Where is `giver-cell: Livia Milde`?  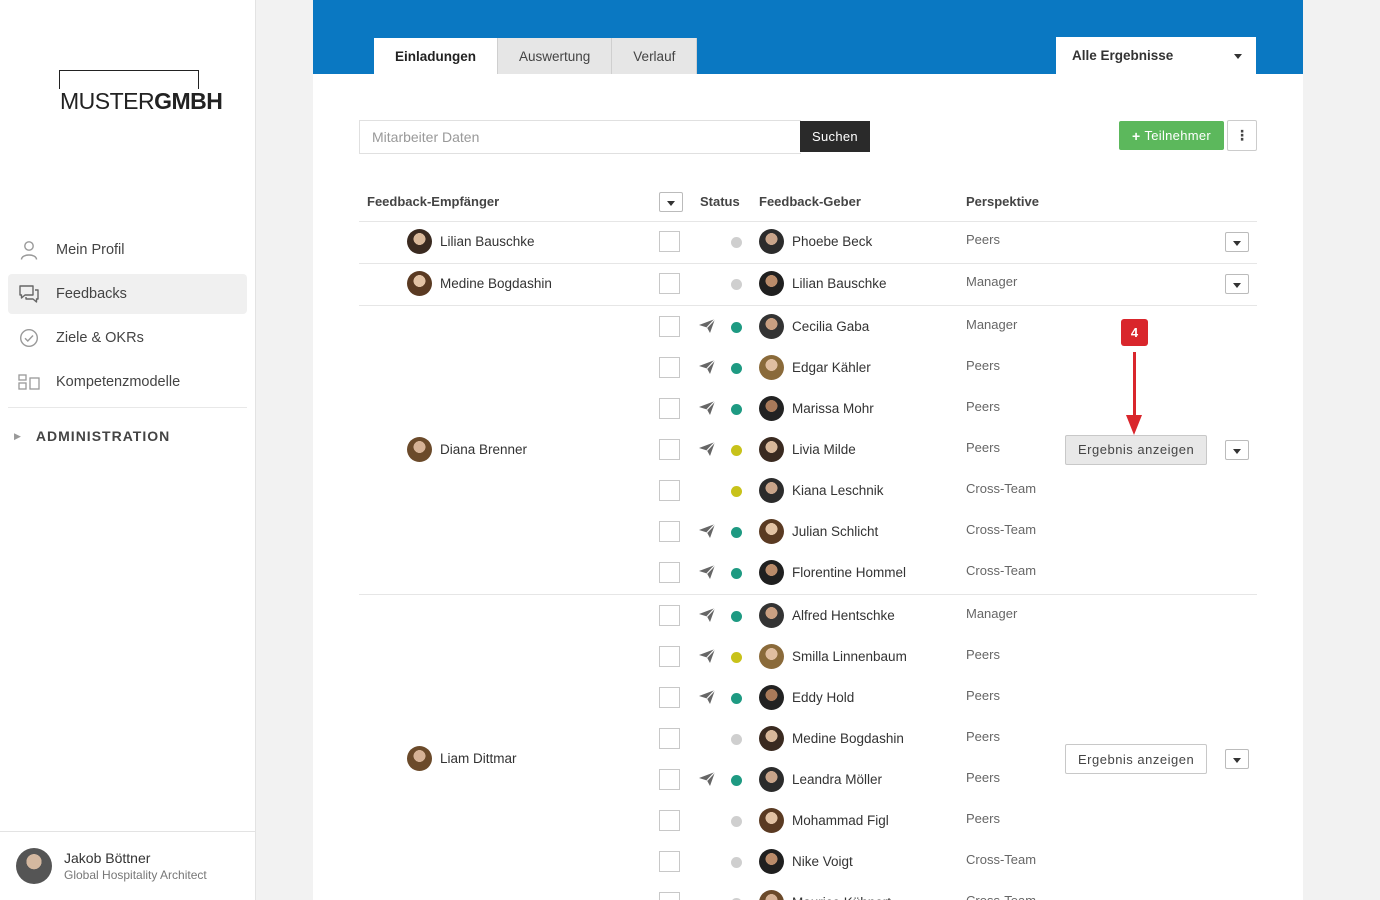 giver-cell: Livia Milde is located at coordinates (807, 449).